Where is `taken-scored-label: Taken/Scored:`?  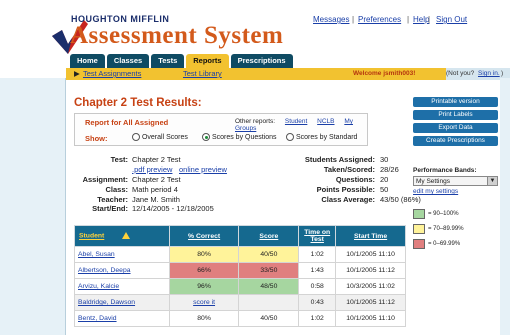
taken-scored-label: Taken/Scored: is located at coordinates (349, 169).